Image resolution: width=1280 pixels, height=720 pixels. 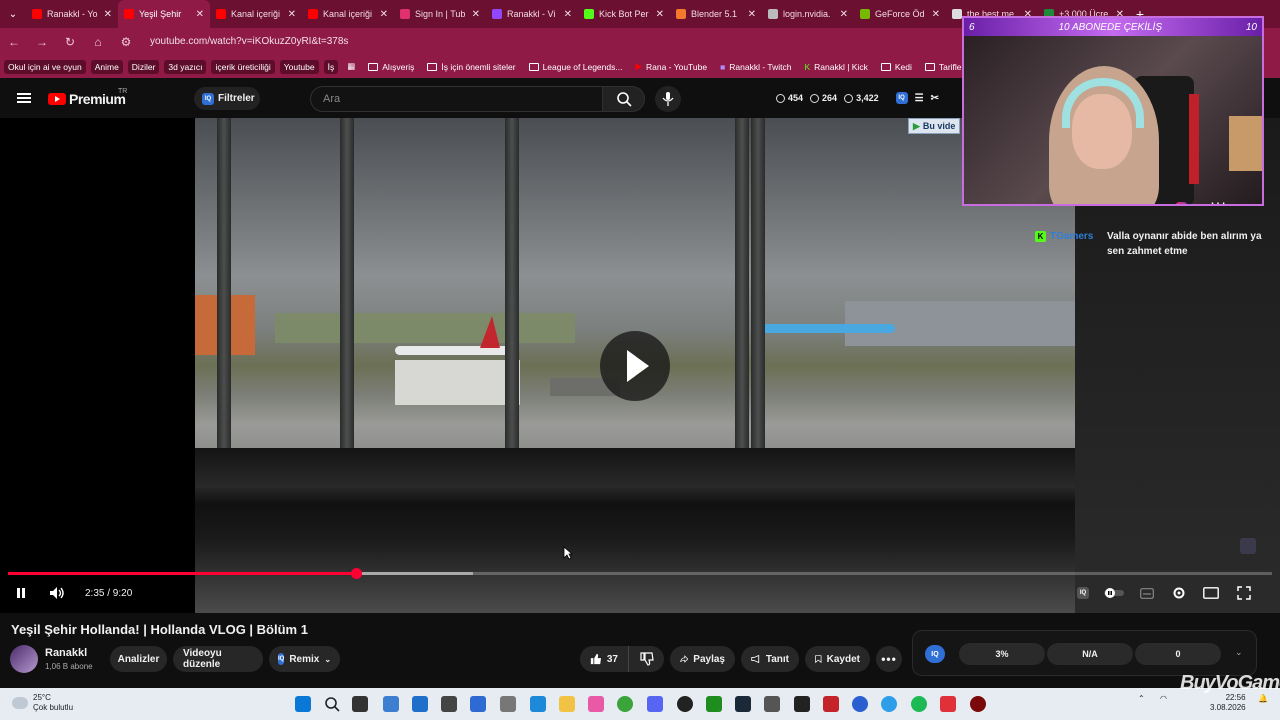 I want to click on menu-icon, so click(x=24, y=98).